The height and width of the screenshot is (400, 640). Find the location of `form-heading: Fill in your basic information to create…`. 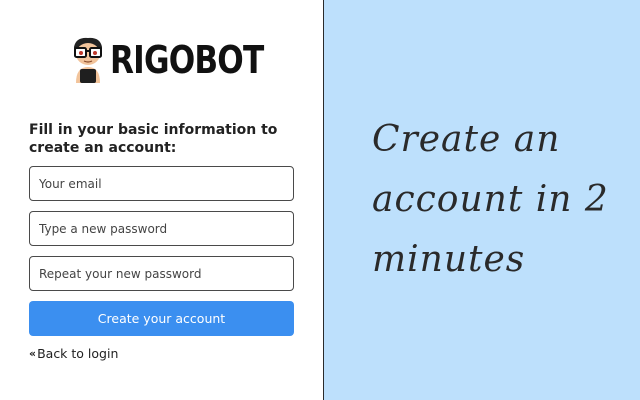

form-heading: Fill in your basic information to create… is located at coordinates (153, 139).